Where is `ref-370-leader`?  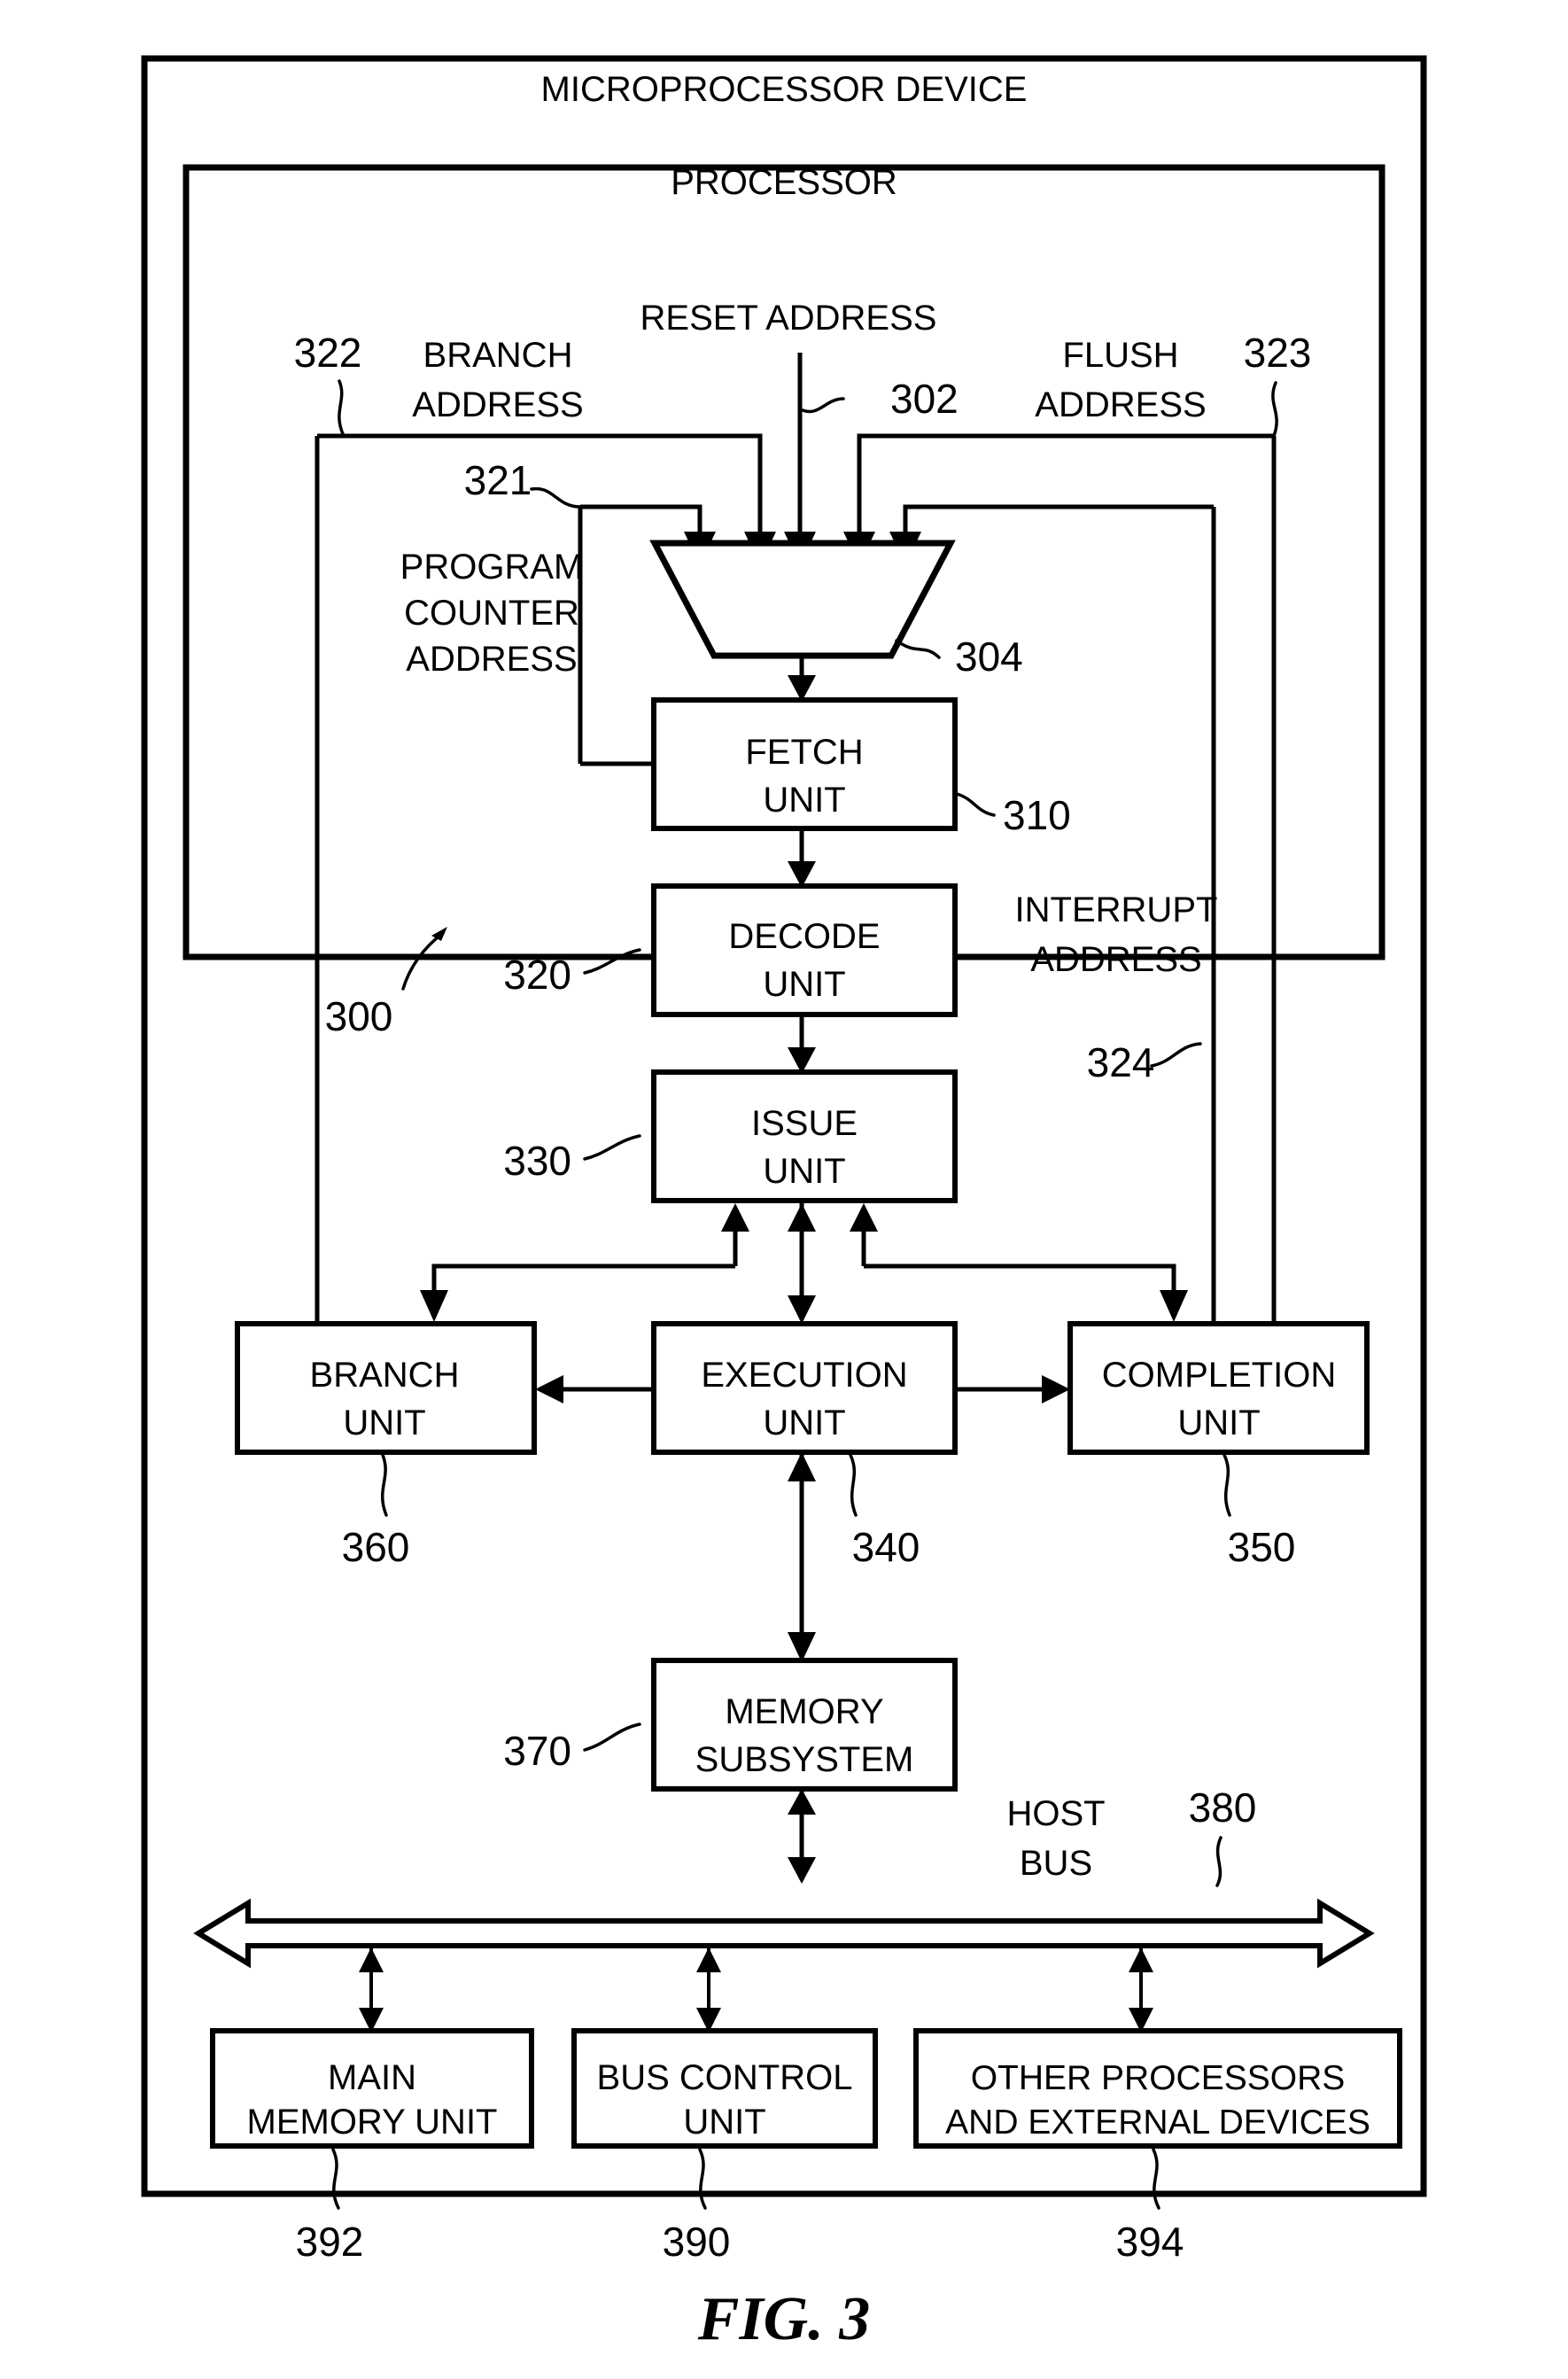
ref-370-leader is located at coordinates (612, 1737).